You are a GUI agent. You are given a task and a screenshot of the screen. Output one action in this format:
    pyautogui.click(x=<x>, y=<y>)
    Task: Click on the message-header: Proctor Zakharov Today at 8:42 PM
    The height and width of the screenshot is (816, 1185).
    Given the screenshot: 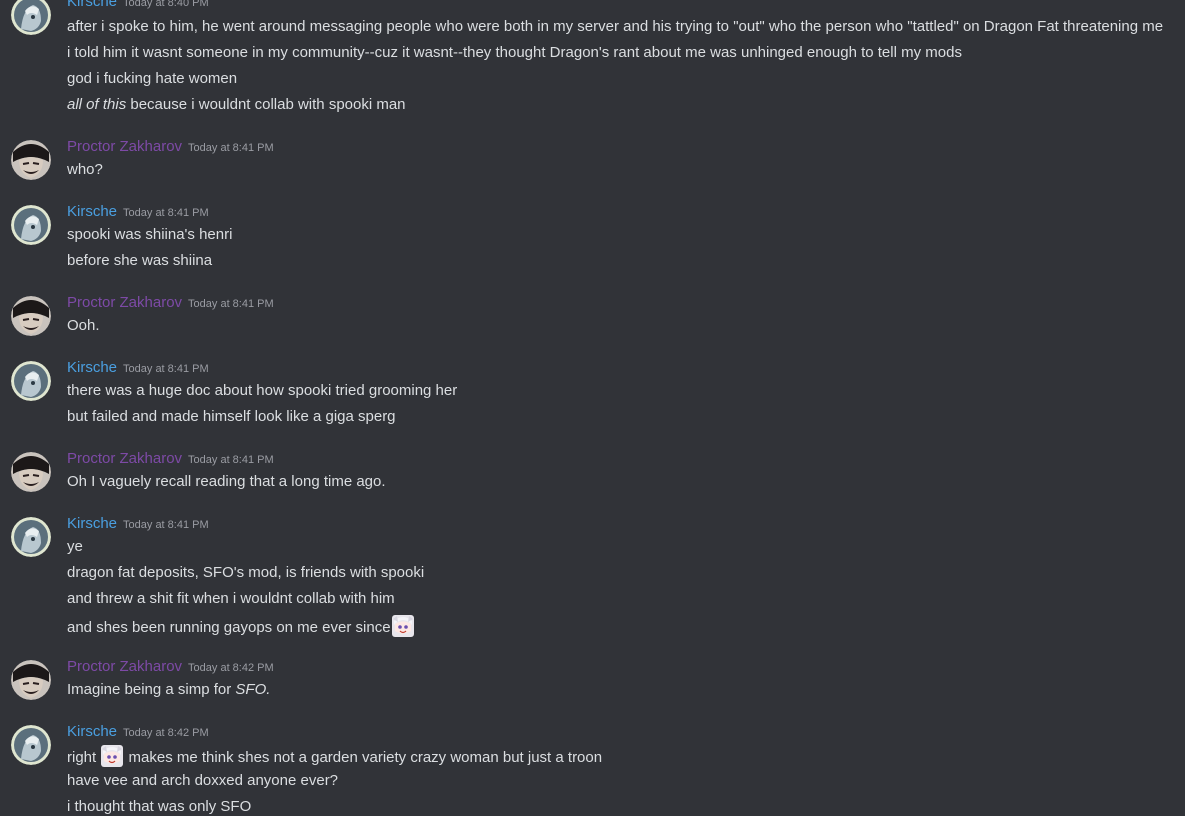 What is the action you would take?
    pyautogui.click(x=170, y=669)
    